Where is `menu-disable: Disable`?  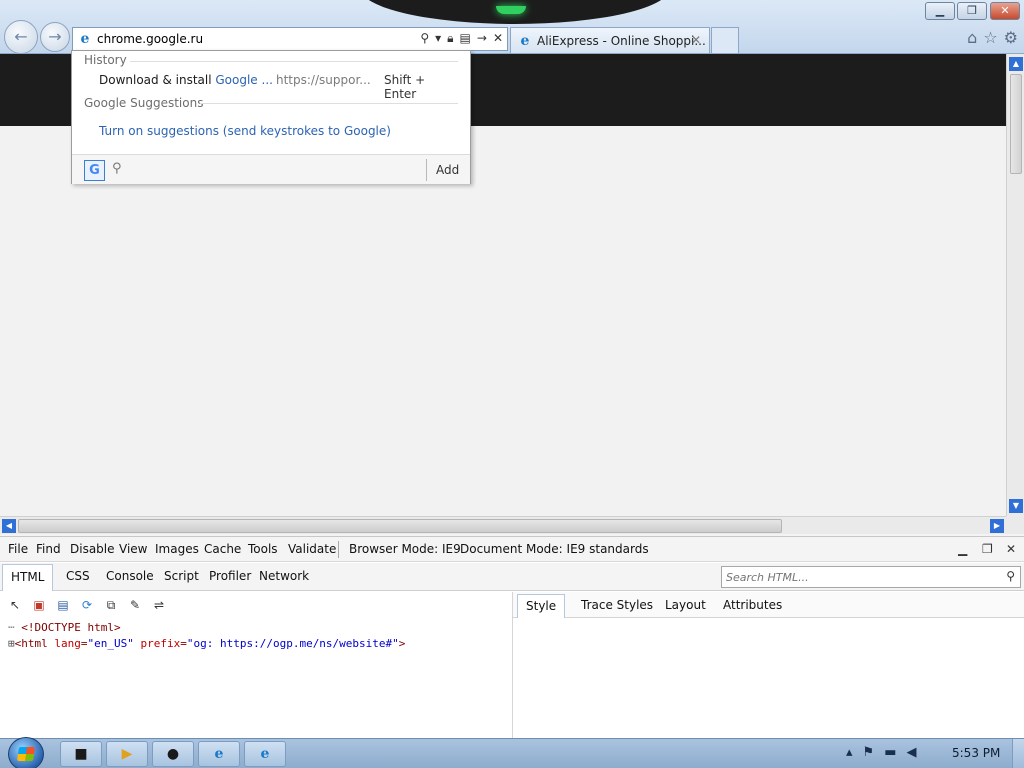
menu-disable: Disable is located at coordinates (92, 549).